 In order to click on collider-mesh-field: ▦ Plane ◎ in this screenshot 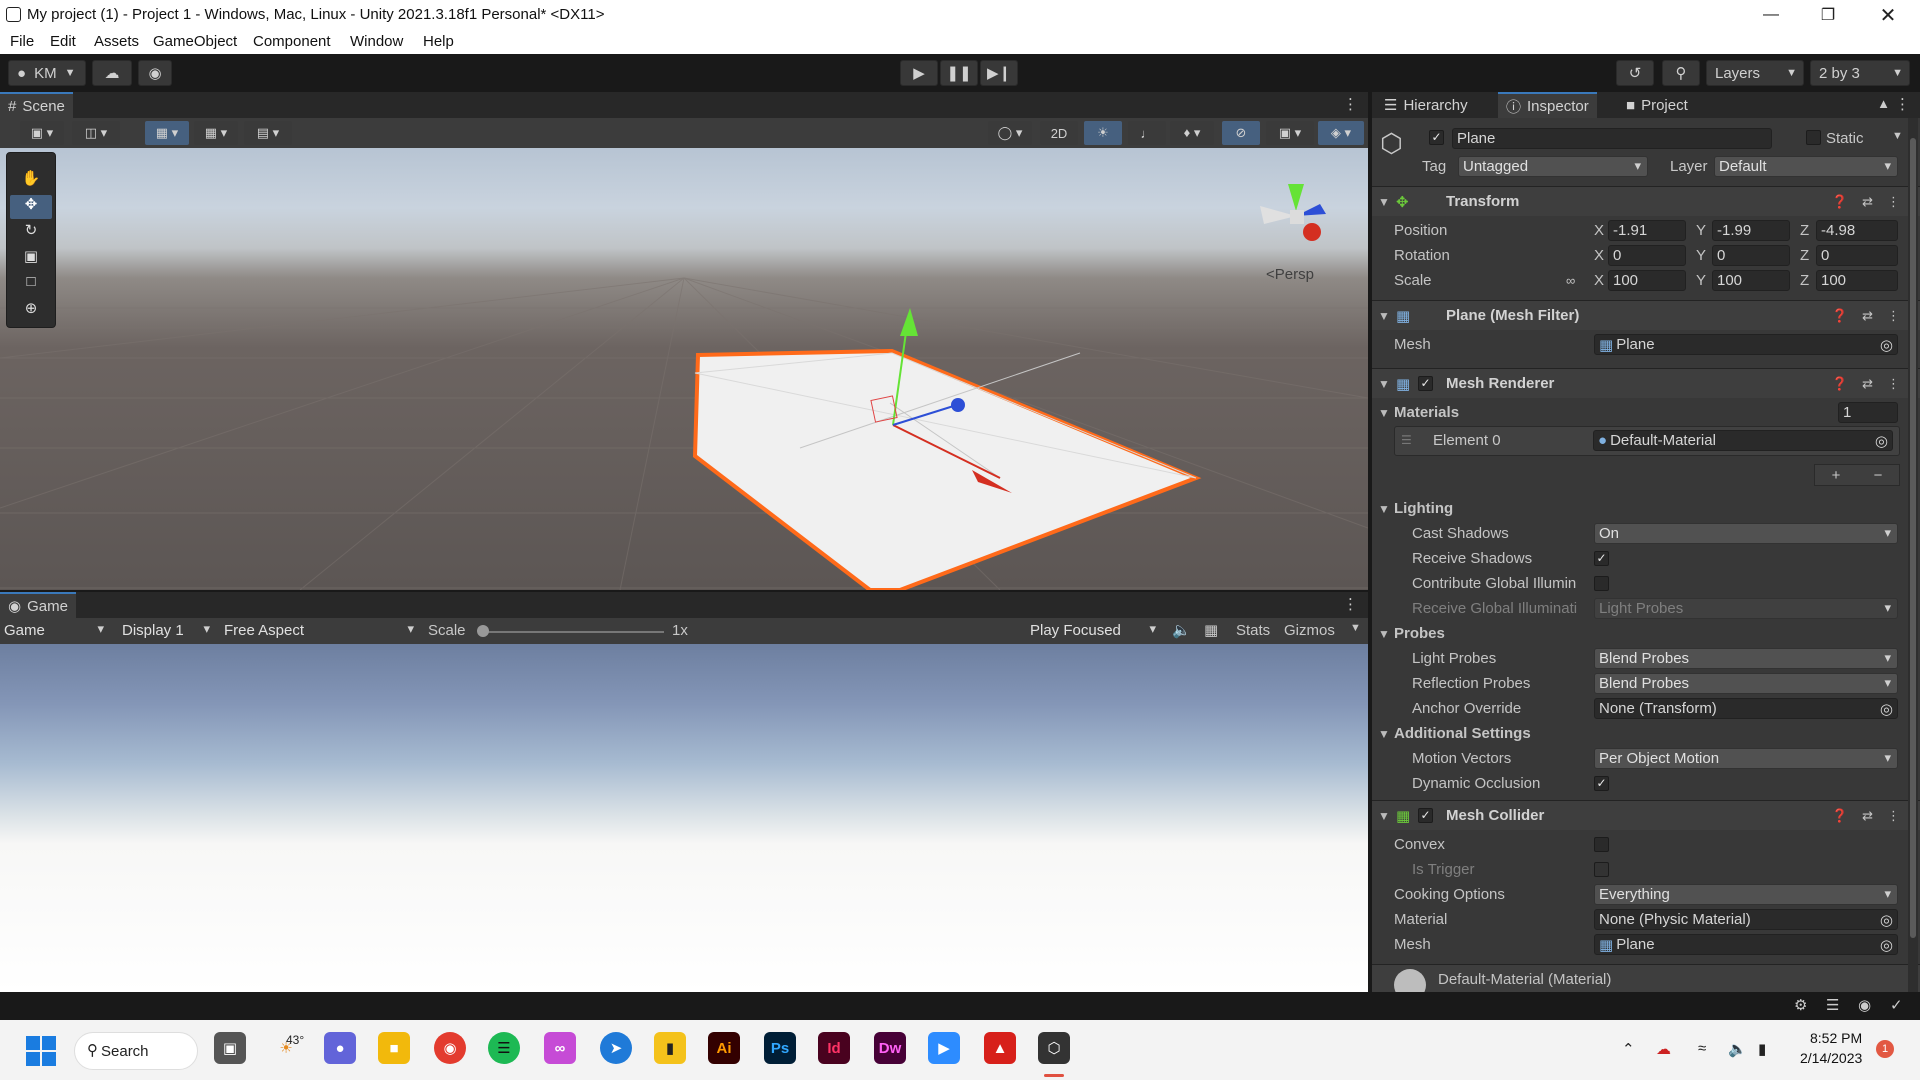, I will do `click(1746, 944)`.